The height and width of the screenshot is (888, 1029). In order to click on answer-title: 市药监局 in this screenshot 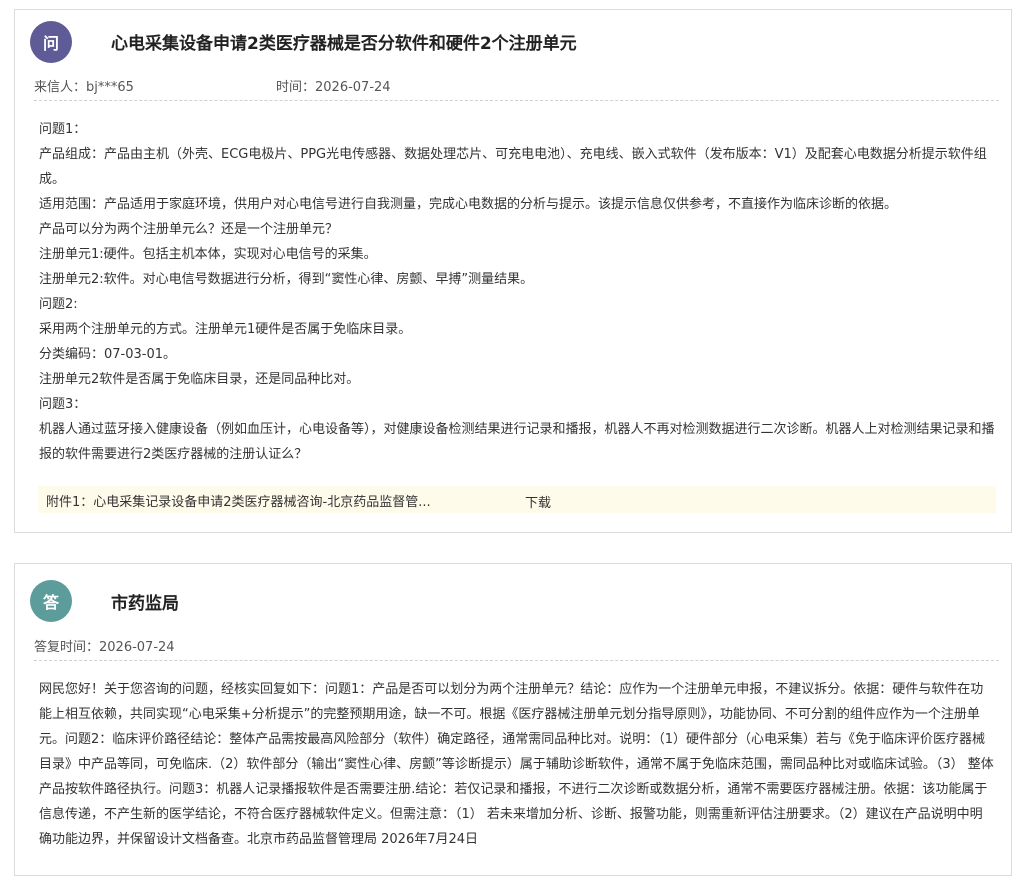, I will do `click(145, 604)`.